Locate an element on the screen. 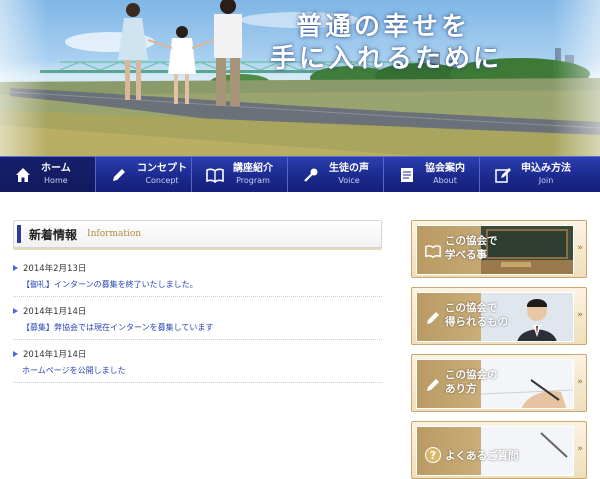 This screenshot has height=479, width=600. nav-join-sublabel: Join is located at coordinates (546, 180).